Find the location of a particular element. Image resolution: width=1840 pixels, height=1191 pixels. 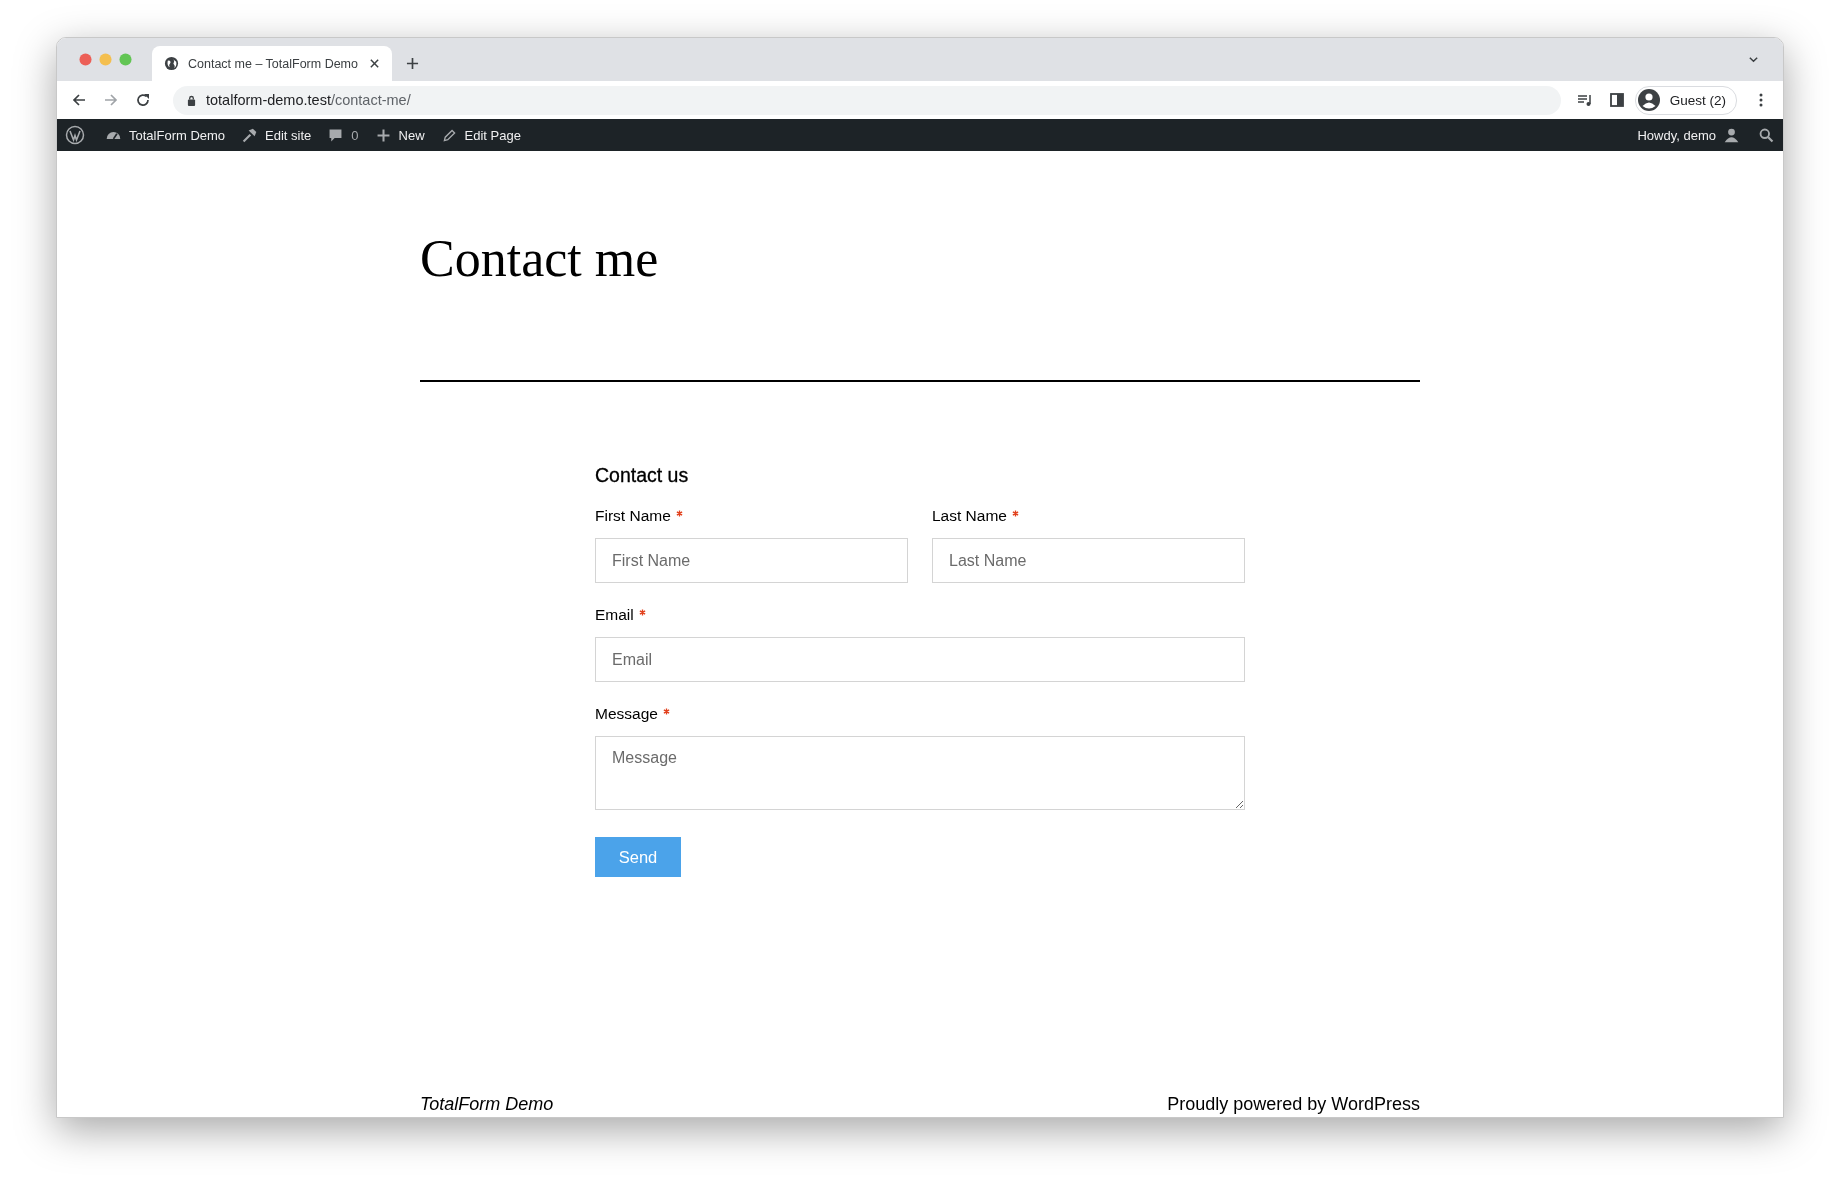

field-label: First Name is located at coordinates (633, 516).